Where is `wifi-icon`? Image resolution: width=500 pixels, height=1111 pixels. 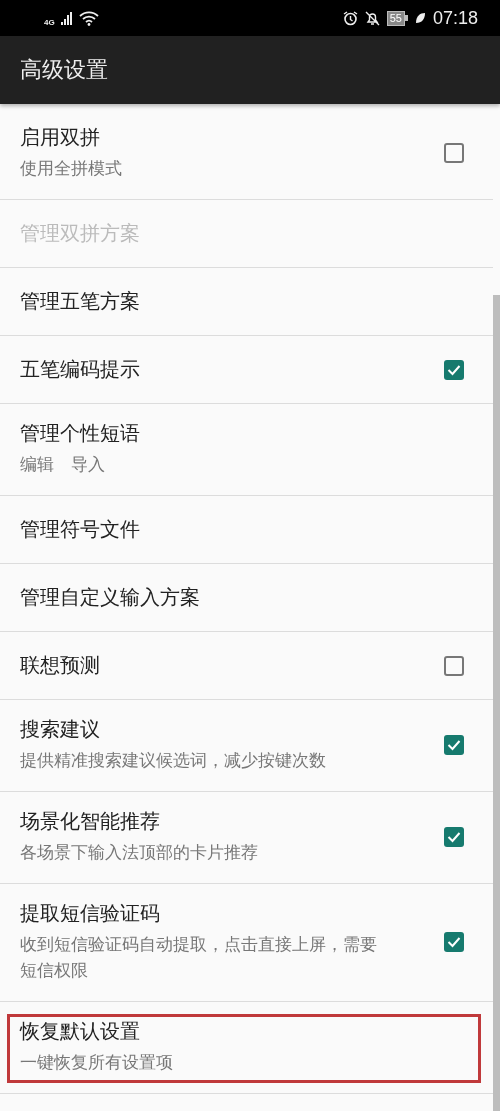
wifi-icon is located at coordinates (88, 18).